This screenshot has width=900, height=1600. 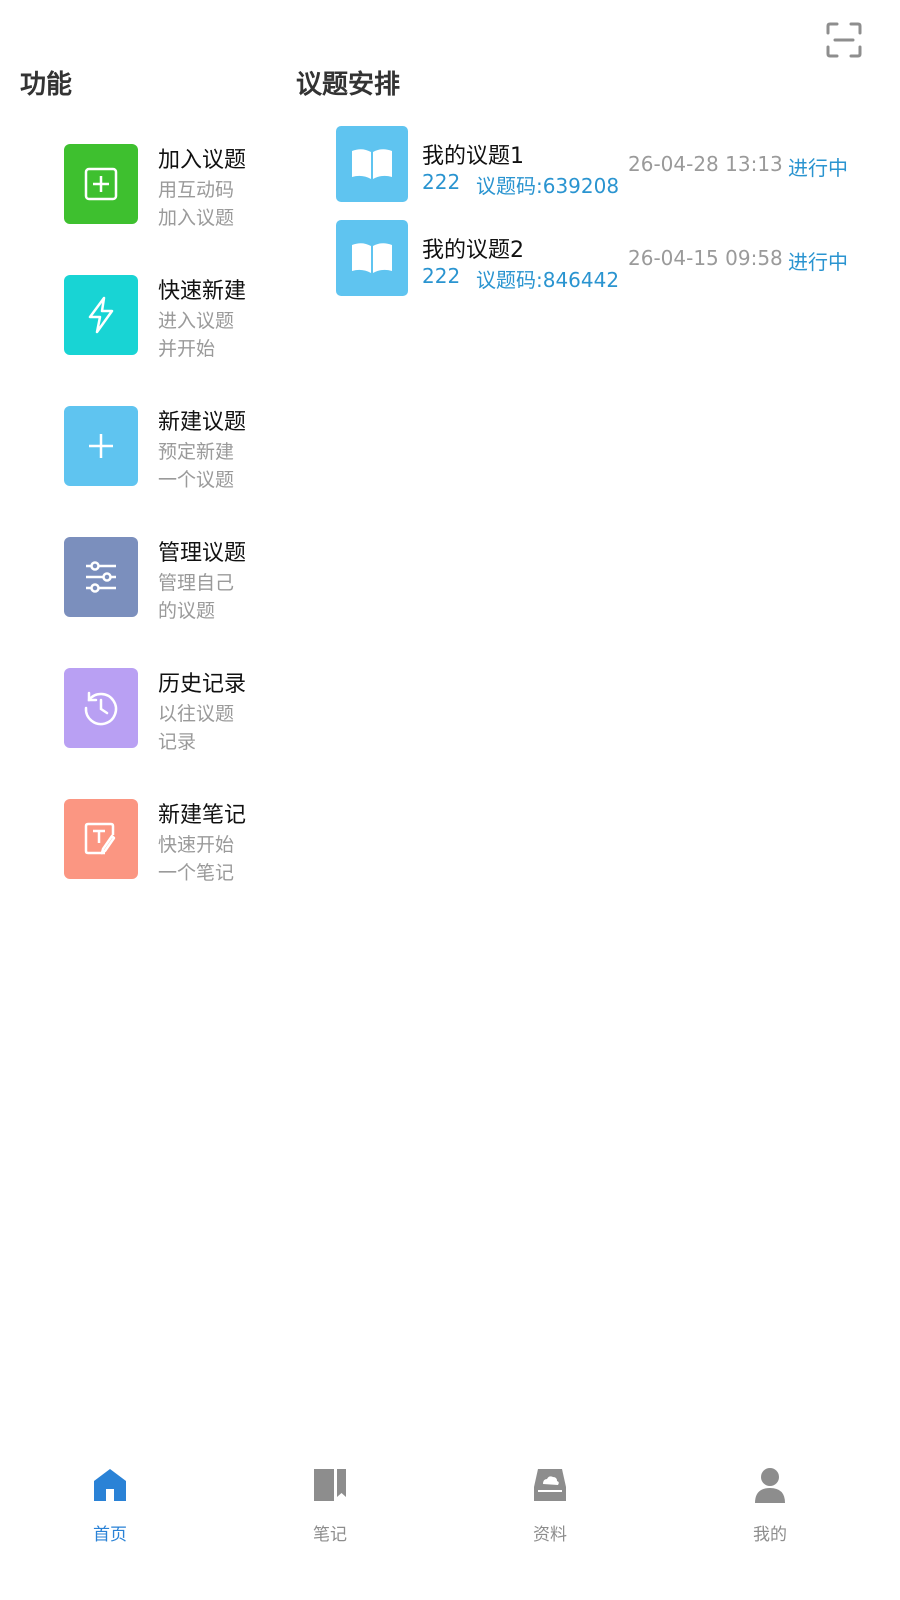 What do you see at coordinates (196, 204) in the screenshot?
I see `feature-desc: 用互动码加入议题` at bounding box center [196, 204].